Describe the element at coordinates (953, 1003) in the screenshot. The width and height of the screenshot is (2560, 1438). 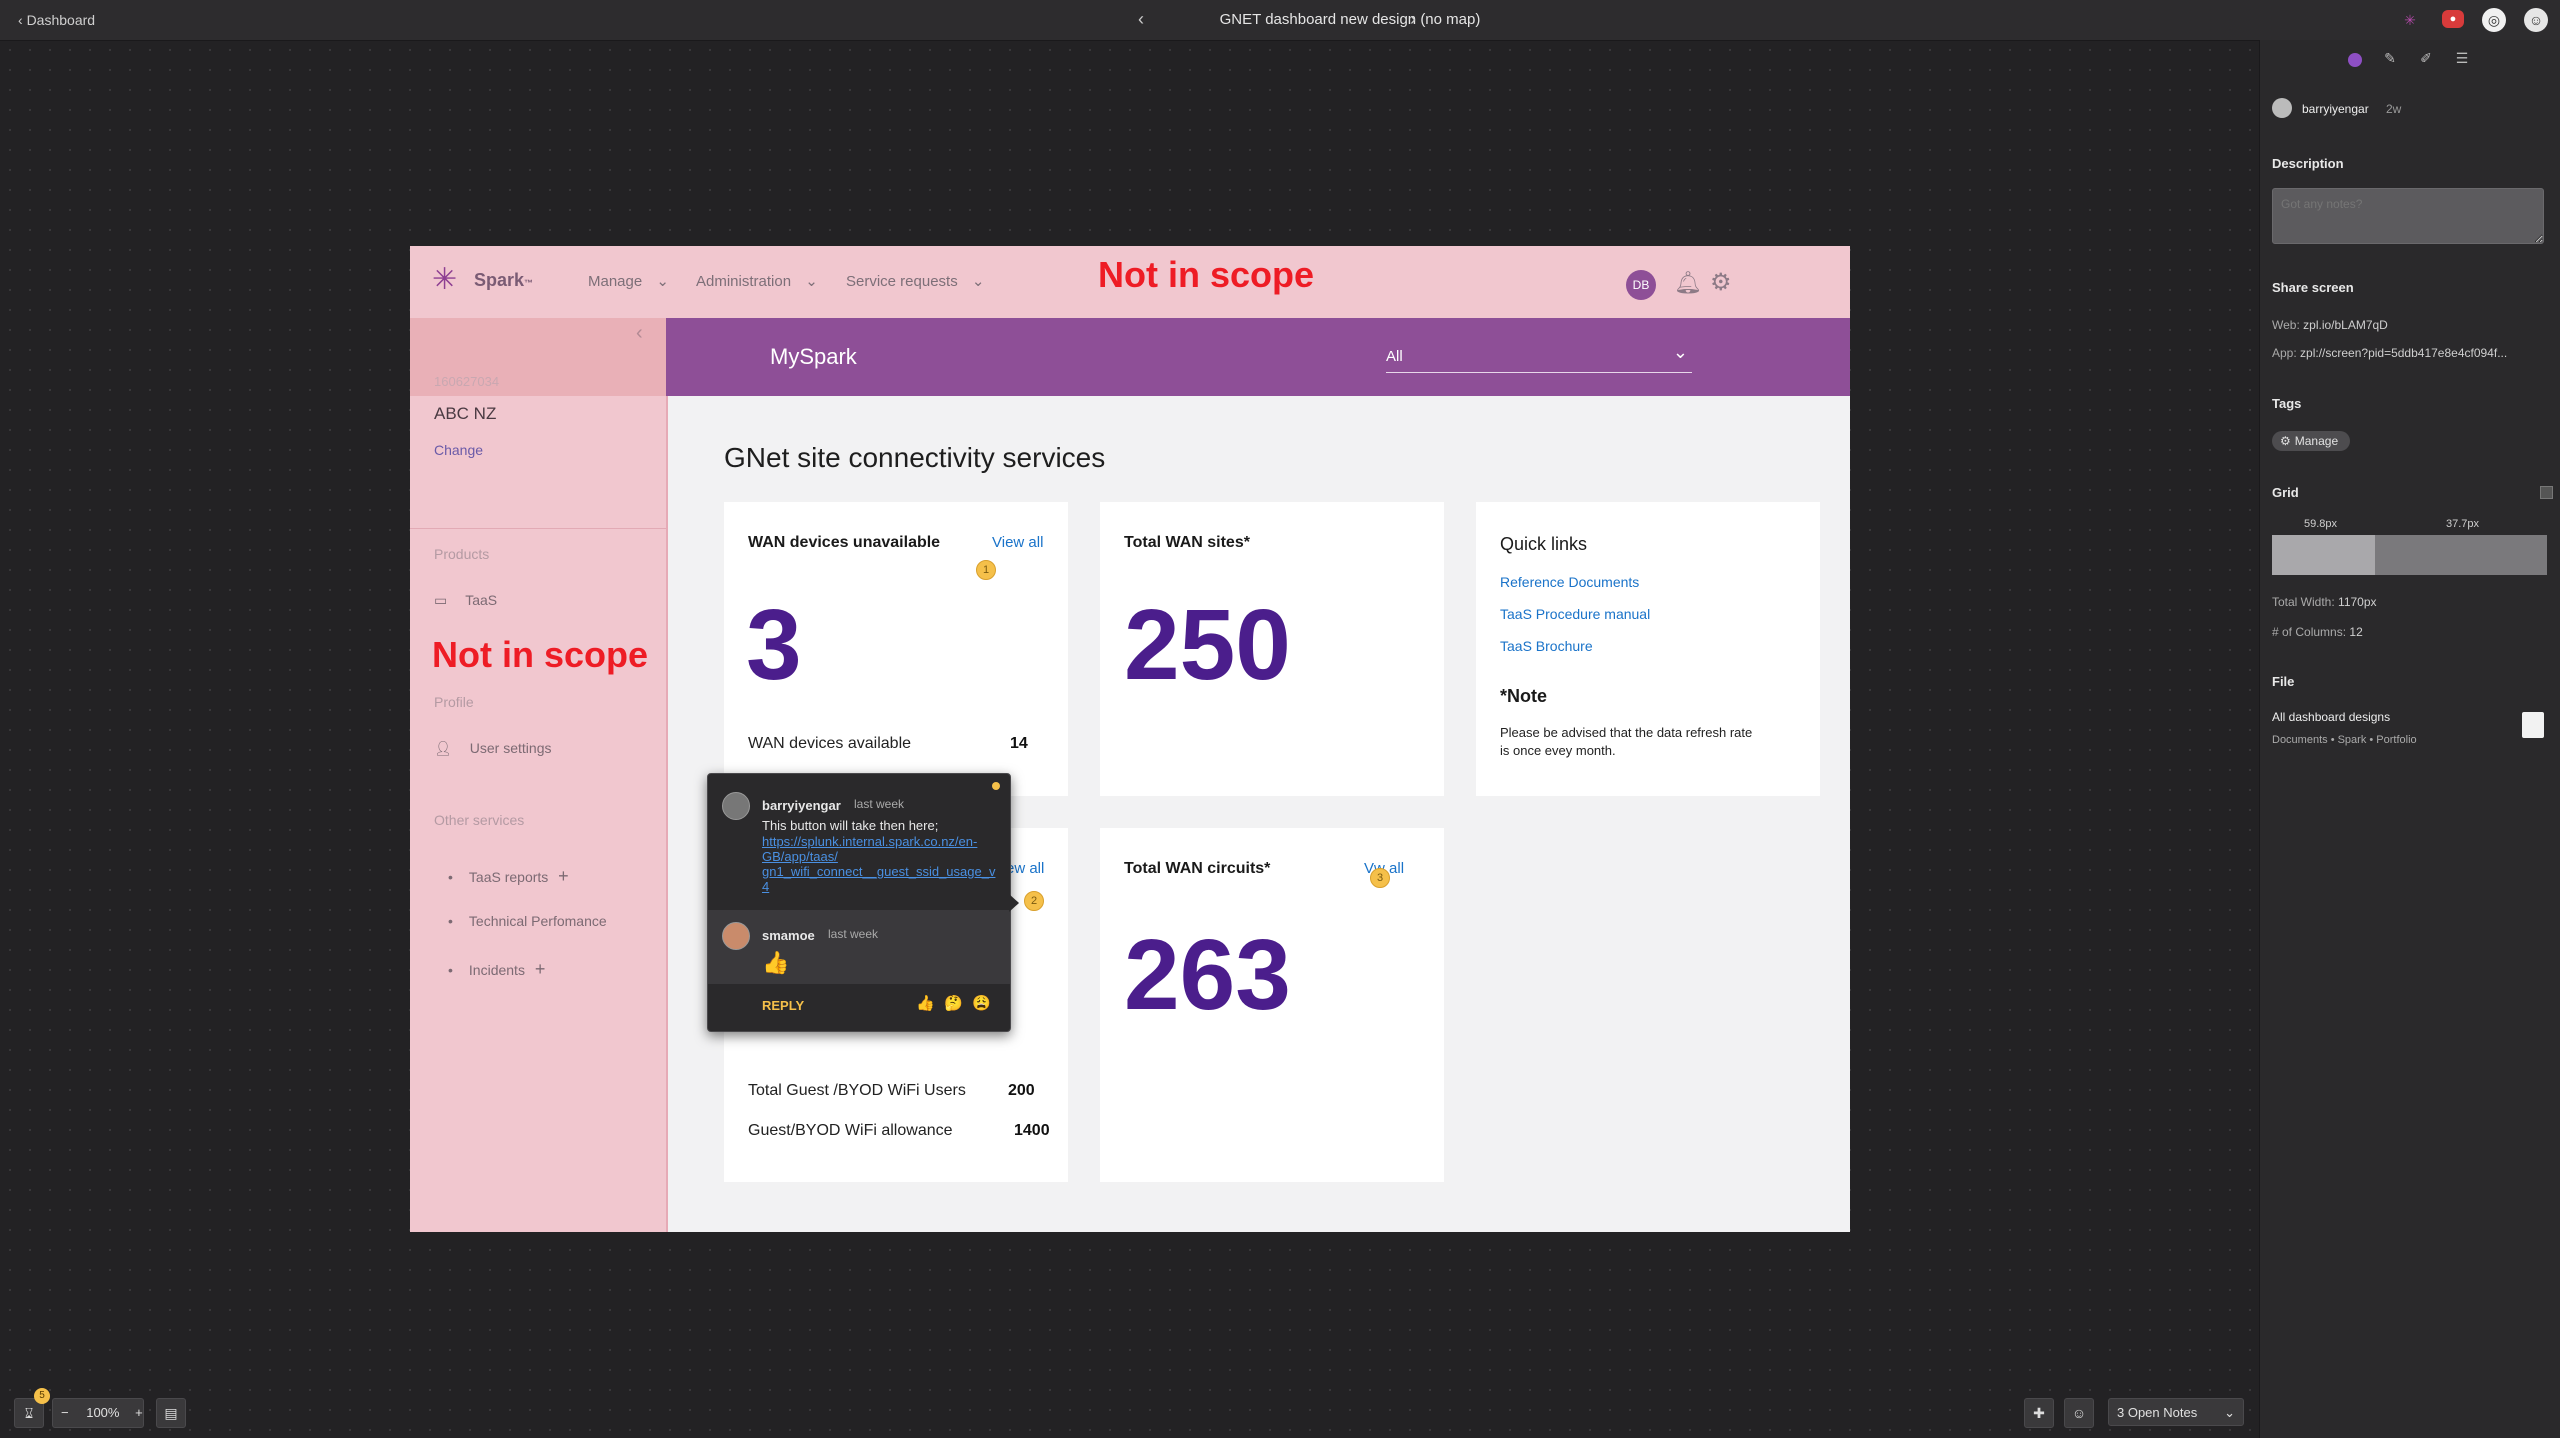
I see `reaction-thinking: 🤔` at that location.